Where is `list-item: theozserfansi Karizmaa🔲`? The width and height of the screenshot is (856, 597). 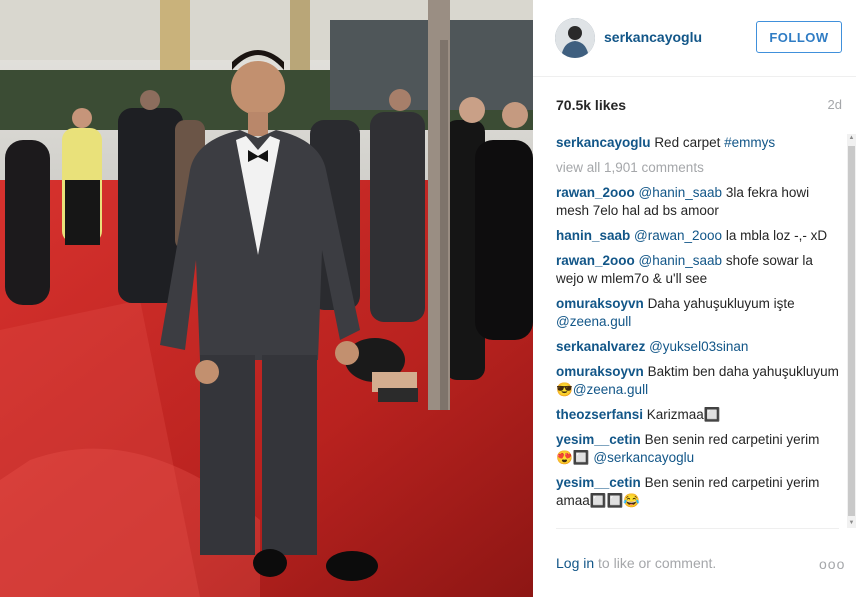
list-item: theozserfansi Karizmaa🔲 is located at coordinates (697, 415).